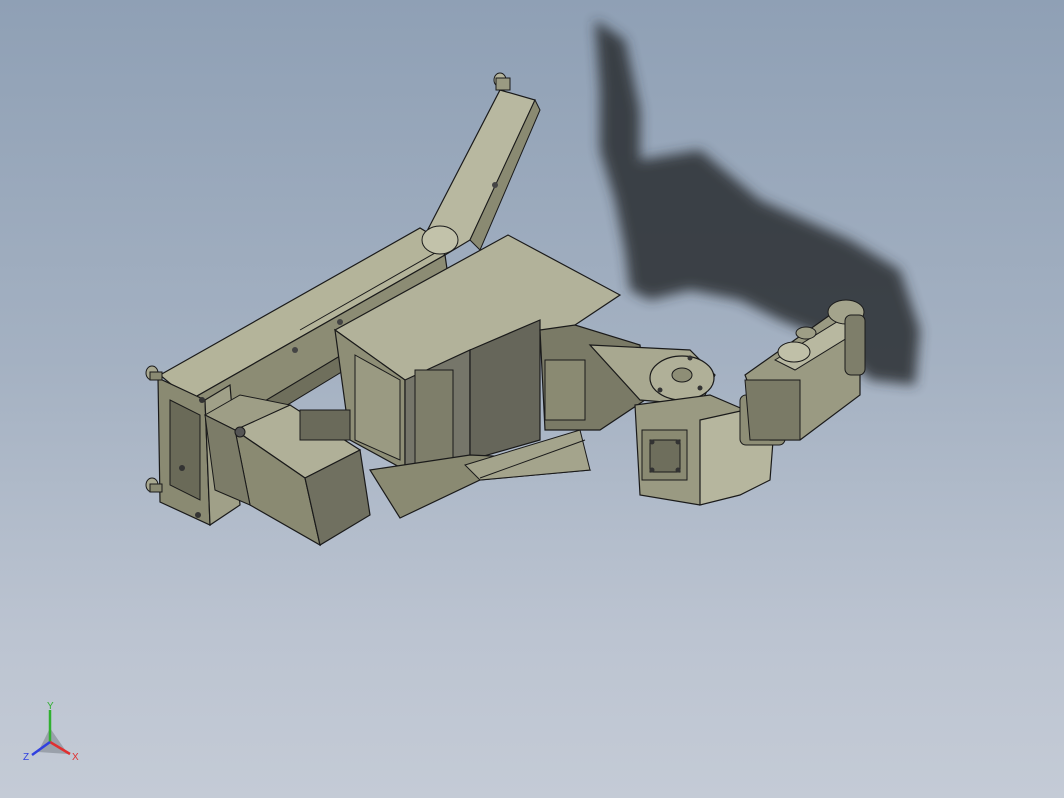 This screenshot has height=798, width=1064. I want to click on y-axis-label: Y, so click(50, 706).